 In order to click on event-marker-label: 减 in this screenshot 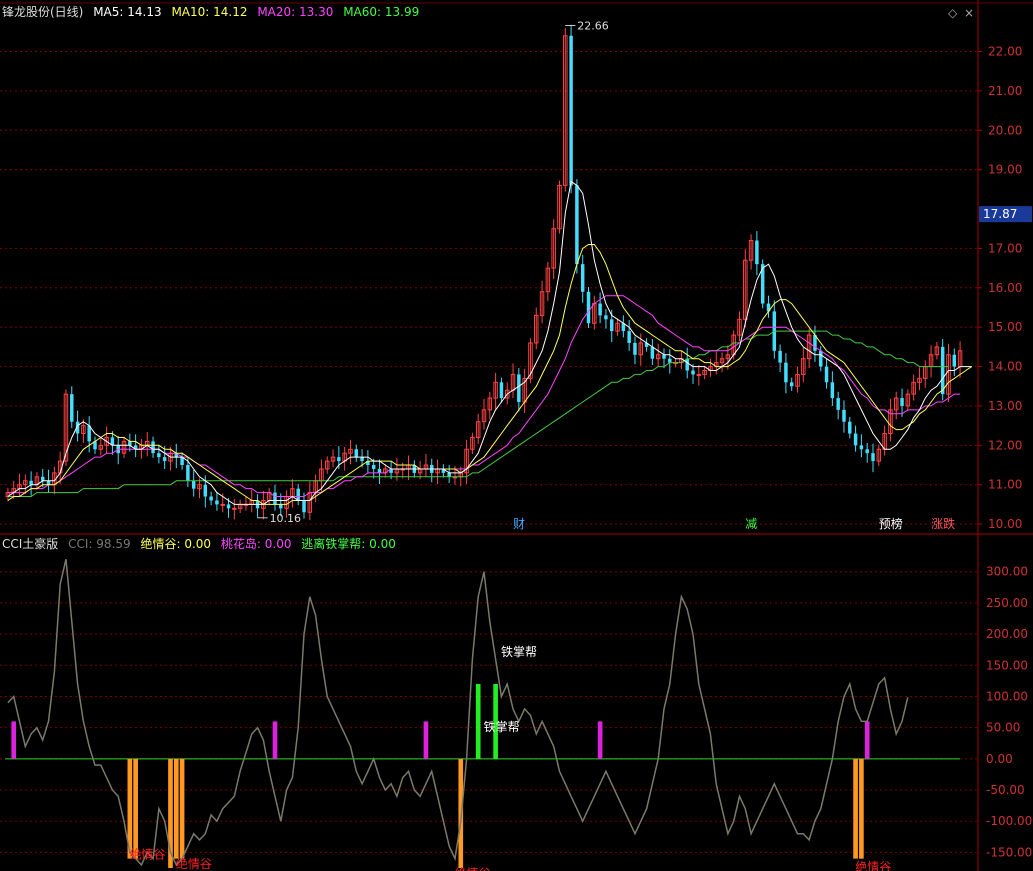, I will do `click(751, 524)`.